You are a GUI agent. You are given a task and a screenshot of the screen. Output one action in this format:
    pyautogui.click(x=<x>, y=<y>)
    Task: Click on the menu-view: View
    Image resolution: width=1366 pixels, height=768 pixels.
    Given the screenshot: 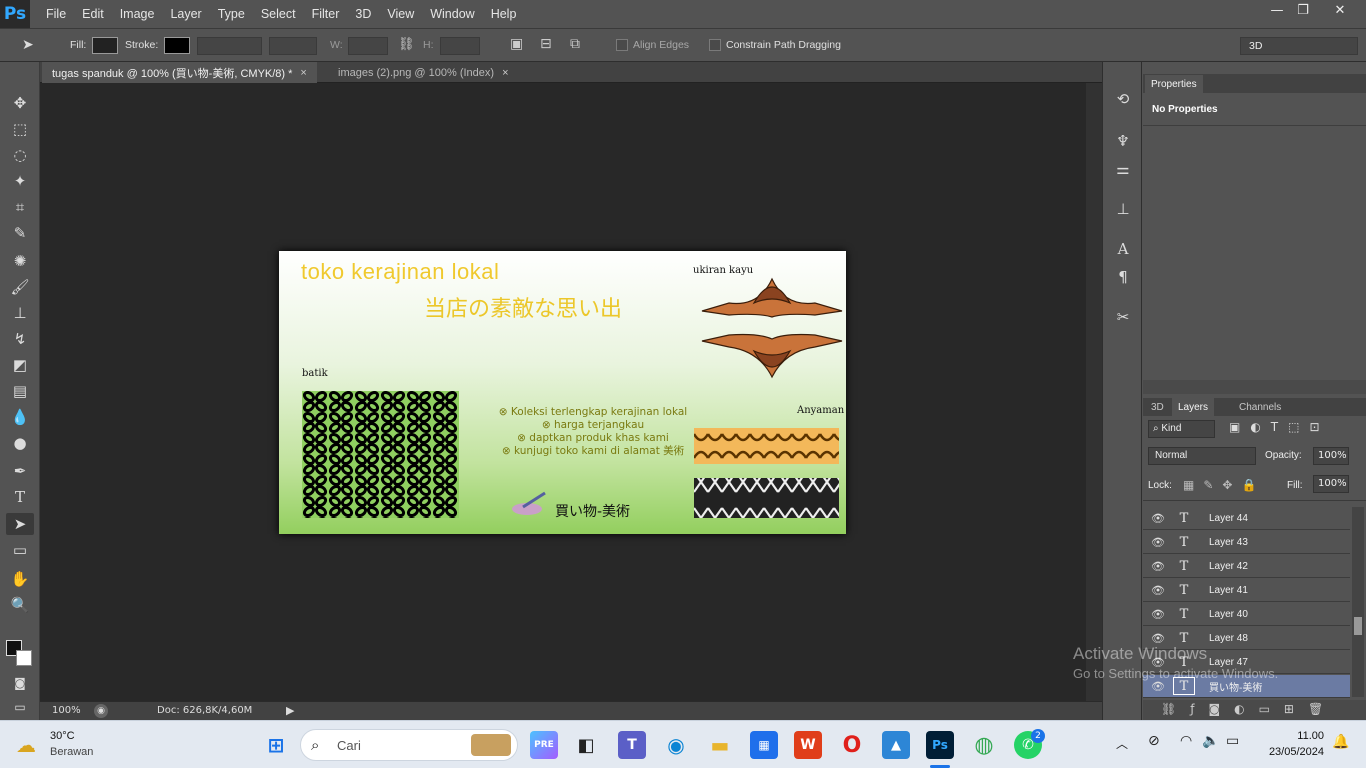 What is the action you would take?
    pyautogui.click(x=400, y=14)
    